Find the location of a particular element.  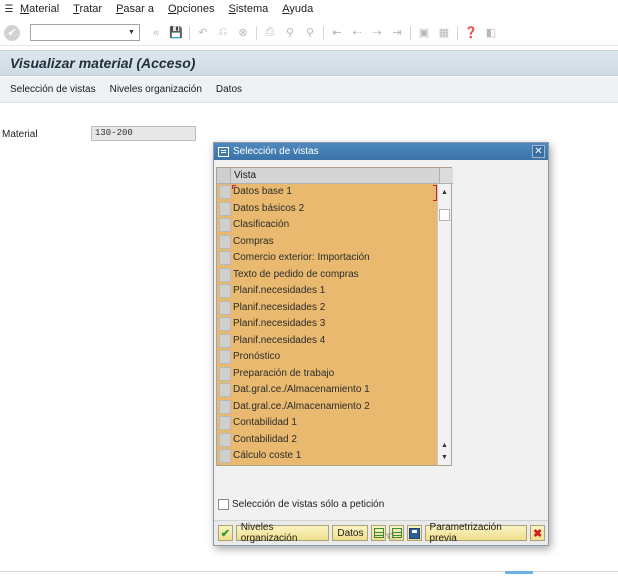

menu-sistema: Sistema is located at coordinates (248, 9).